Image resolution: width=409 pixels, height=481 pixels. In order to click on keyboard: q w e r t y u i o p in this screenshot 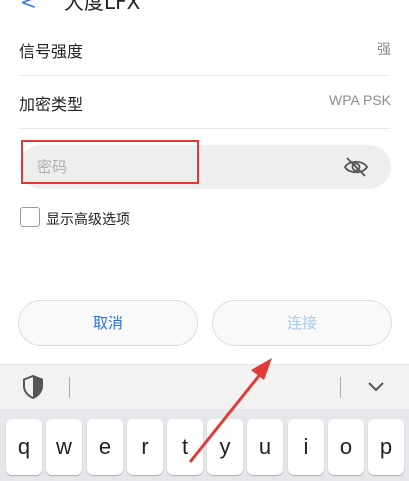, I will do `click(204, 445)`.